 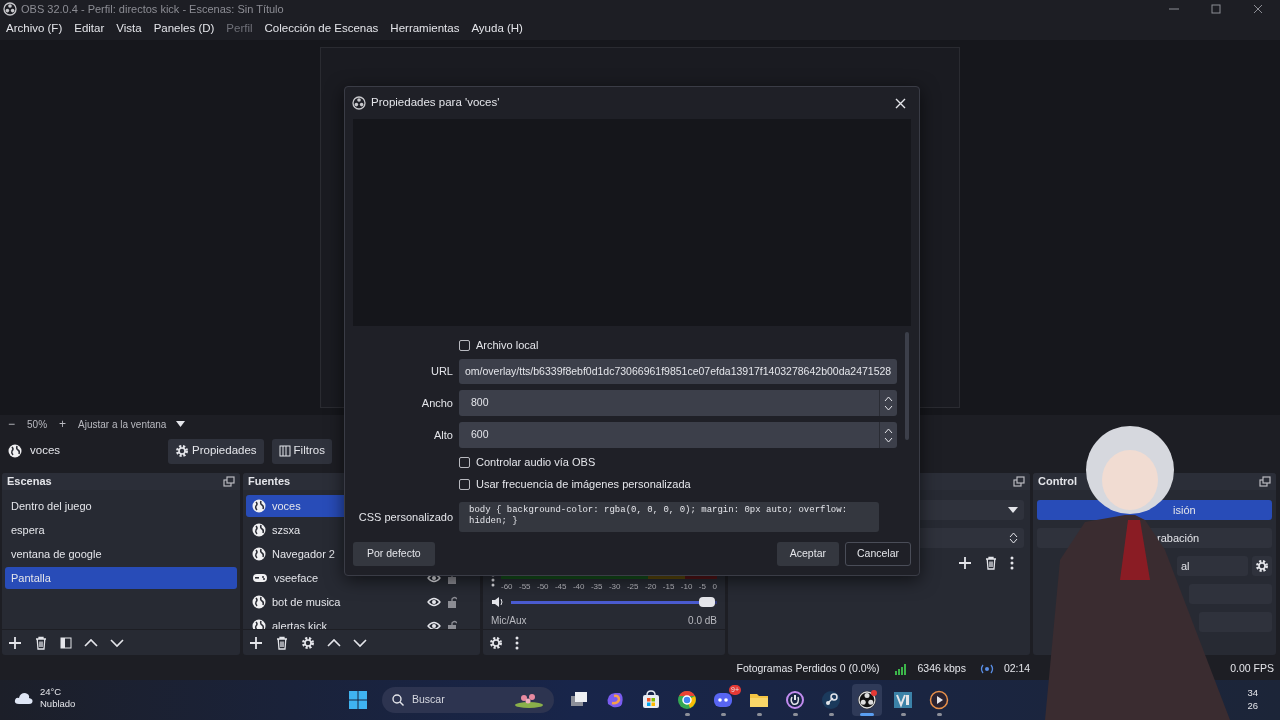 What do you see at coordinates (650, 587) in the screenshot?
I see `meter-tick: -20` at bounding box center [650, 587].